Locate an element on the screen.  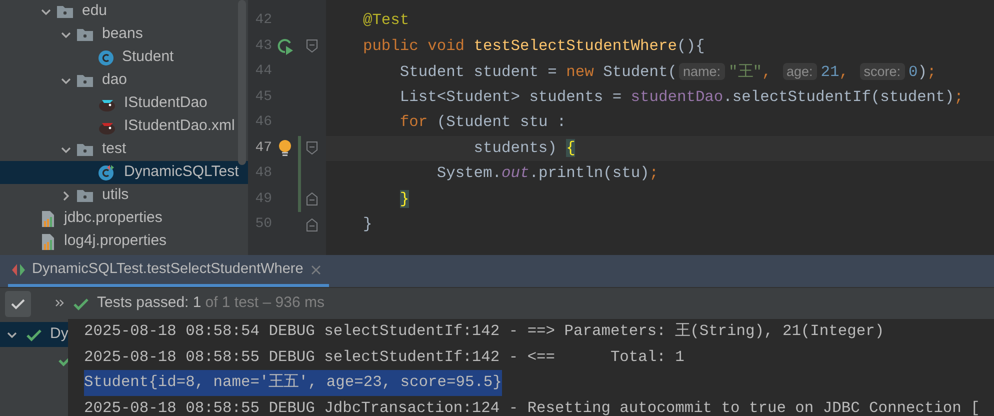
tree-item: Student is located at coordinates (124, 57).